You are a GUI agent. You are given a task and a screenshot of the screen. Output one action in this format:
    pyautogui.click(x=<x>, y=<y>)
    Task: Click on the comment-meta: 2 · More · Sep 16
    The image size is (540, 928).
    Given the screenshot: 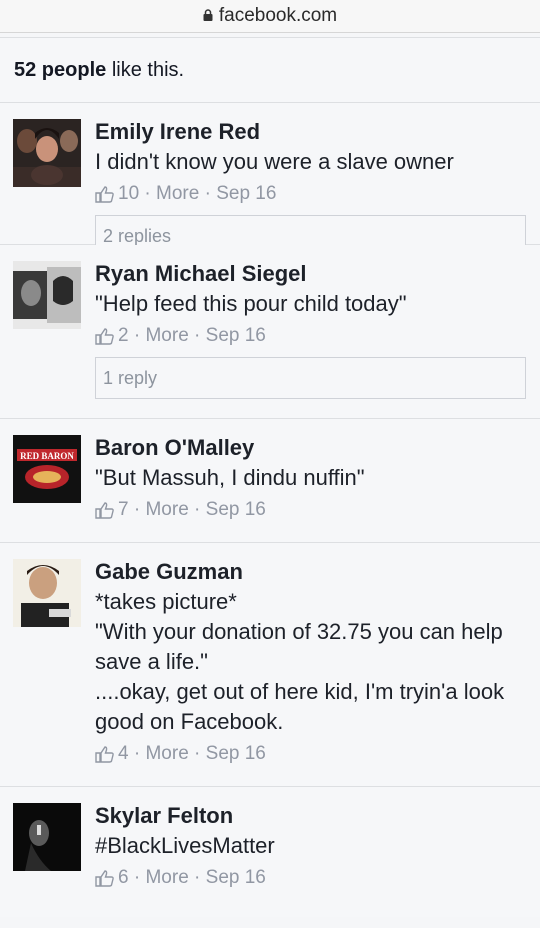 What is the action you would take?
    pyautogui.click(x=310, y=336)
    